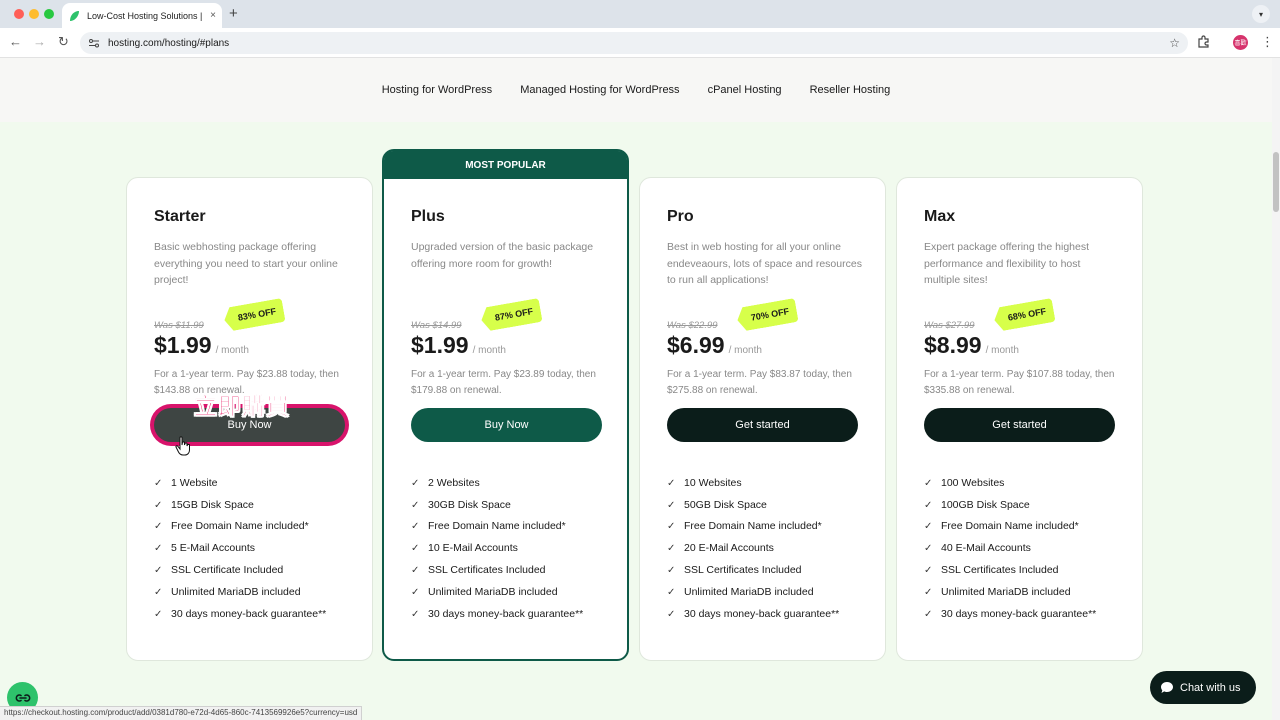  What do you see at coordinates (1023, 315) in the screenshot?
I see `discount-badge: 68% OFF` at bounding box center [1023, 315].